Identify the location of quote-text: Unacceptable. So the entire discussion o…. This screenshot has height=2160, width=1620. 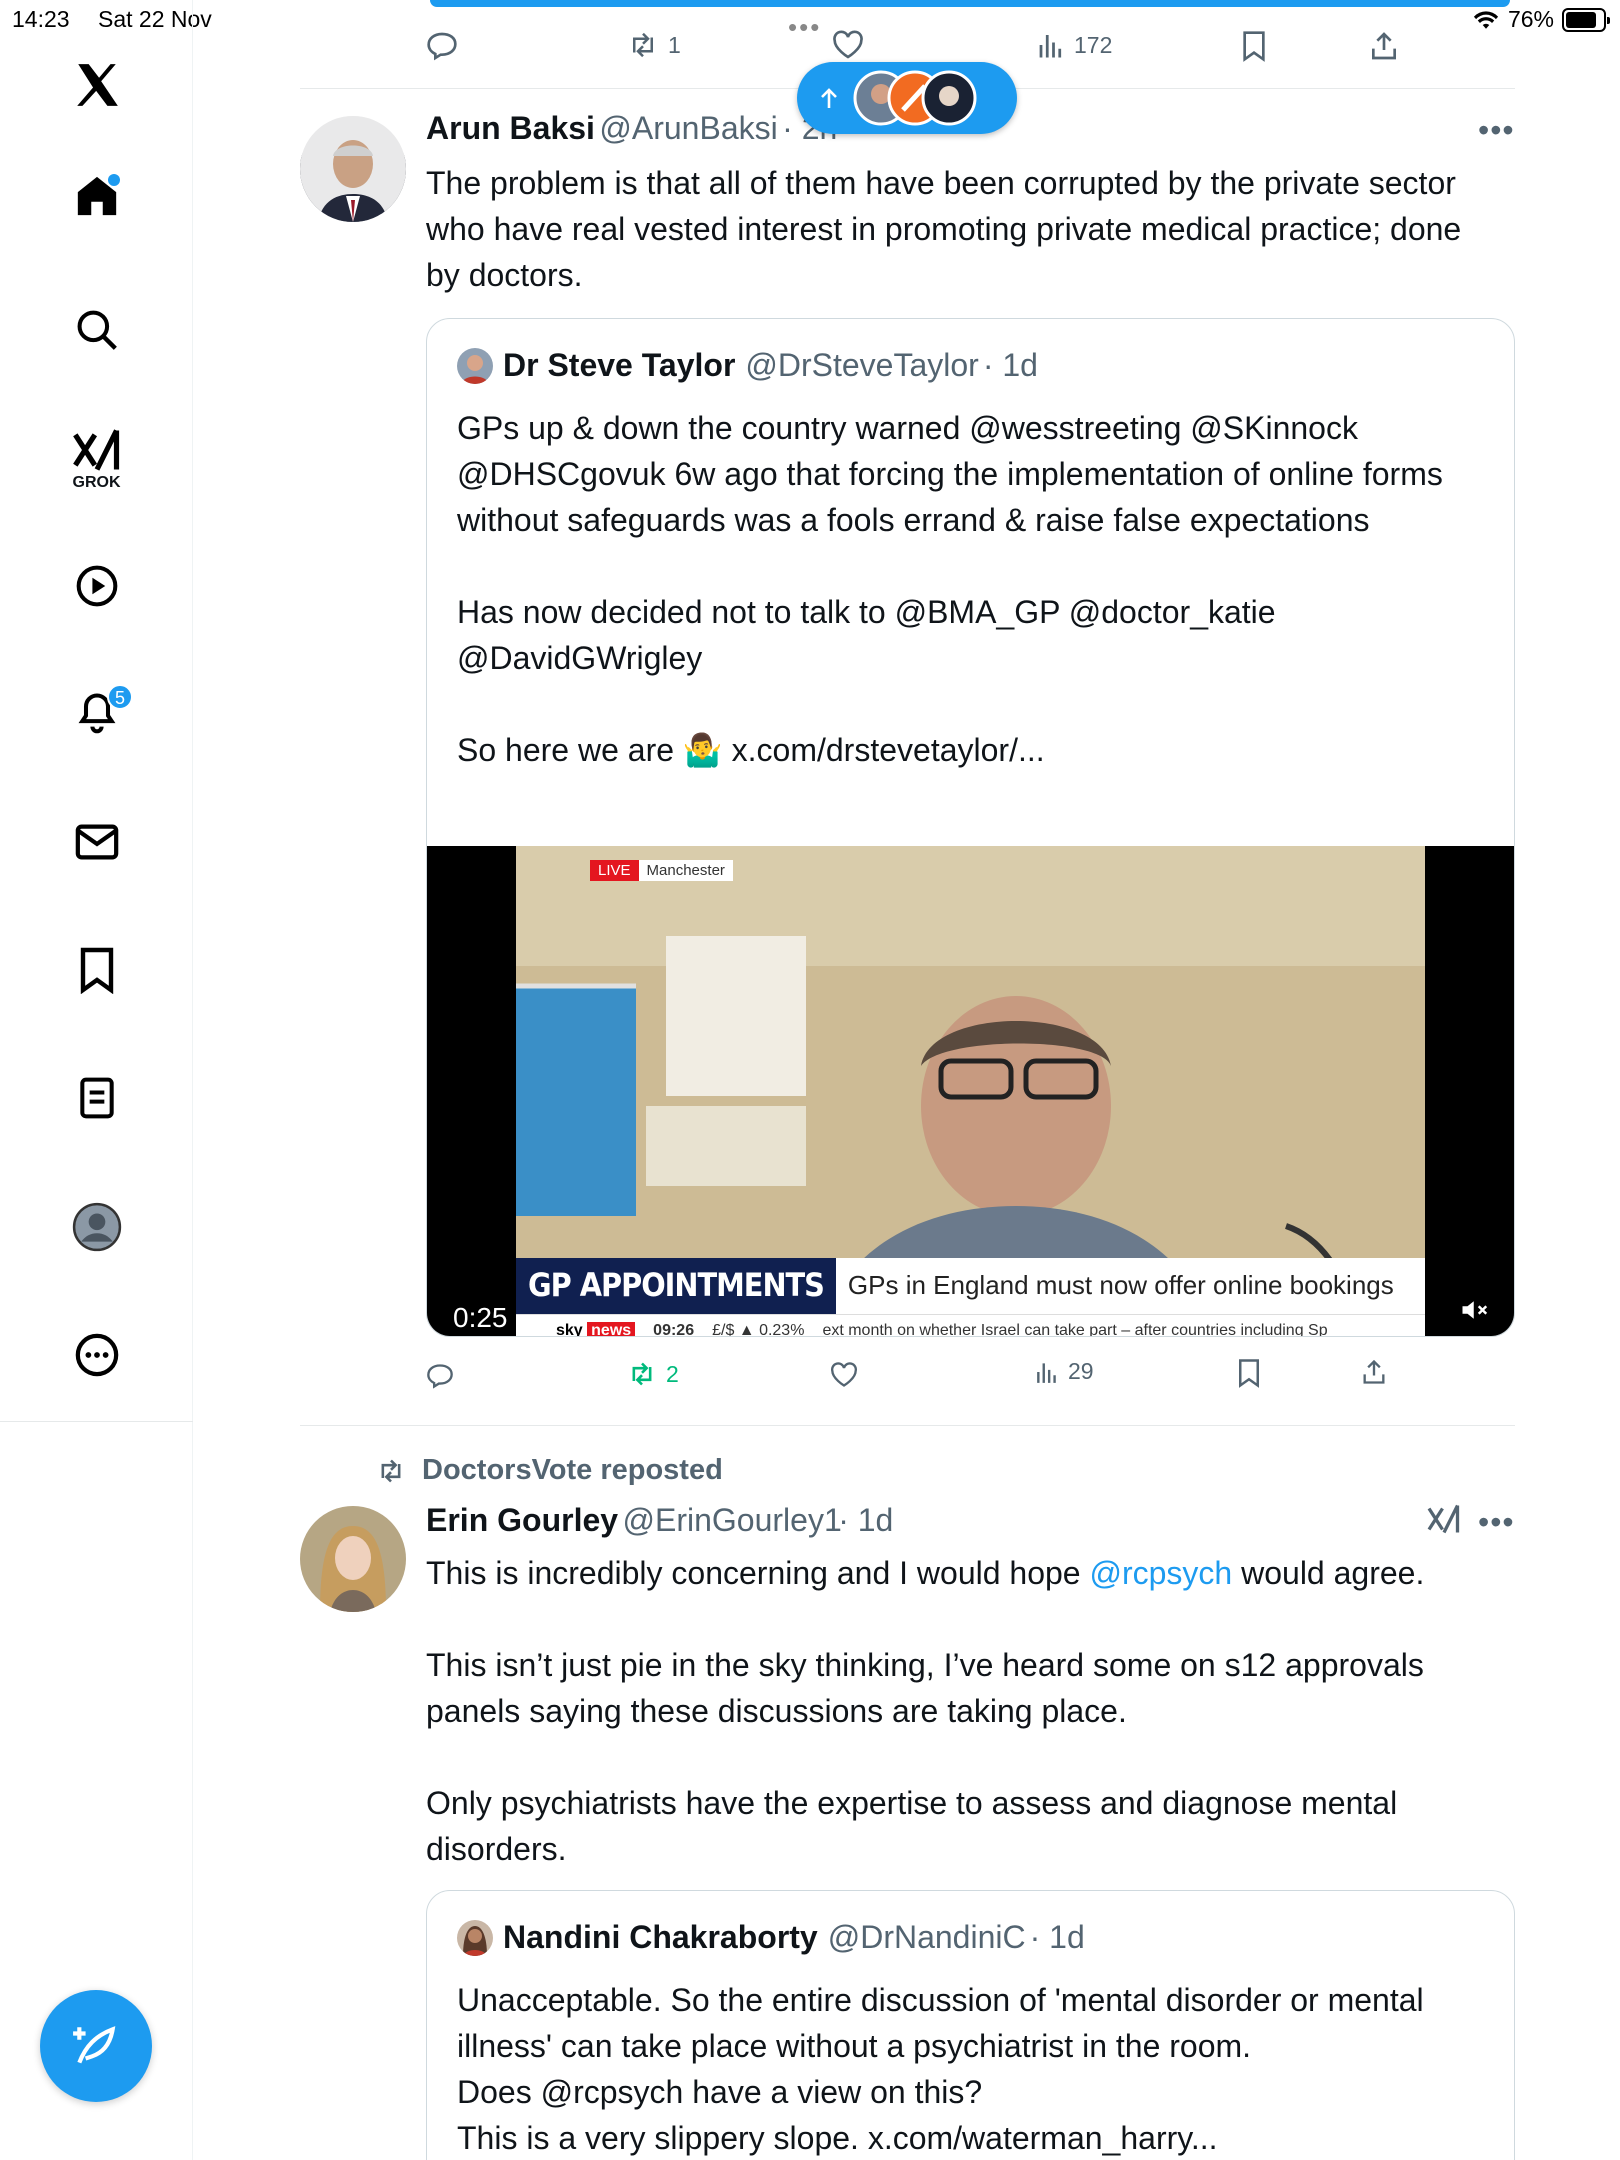
(940, 2069).